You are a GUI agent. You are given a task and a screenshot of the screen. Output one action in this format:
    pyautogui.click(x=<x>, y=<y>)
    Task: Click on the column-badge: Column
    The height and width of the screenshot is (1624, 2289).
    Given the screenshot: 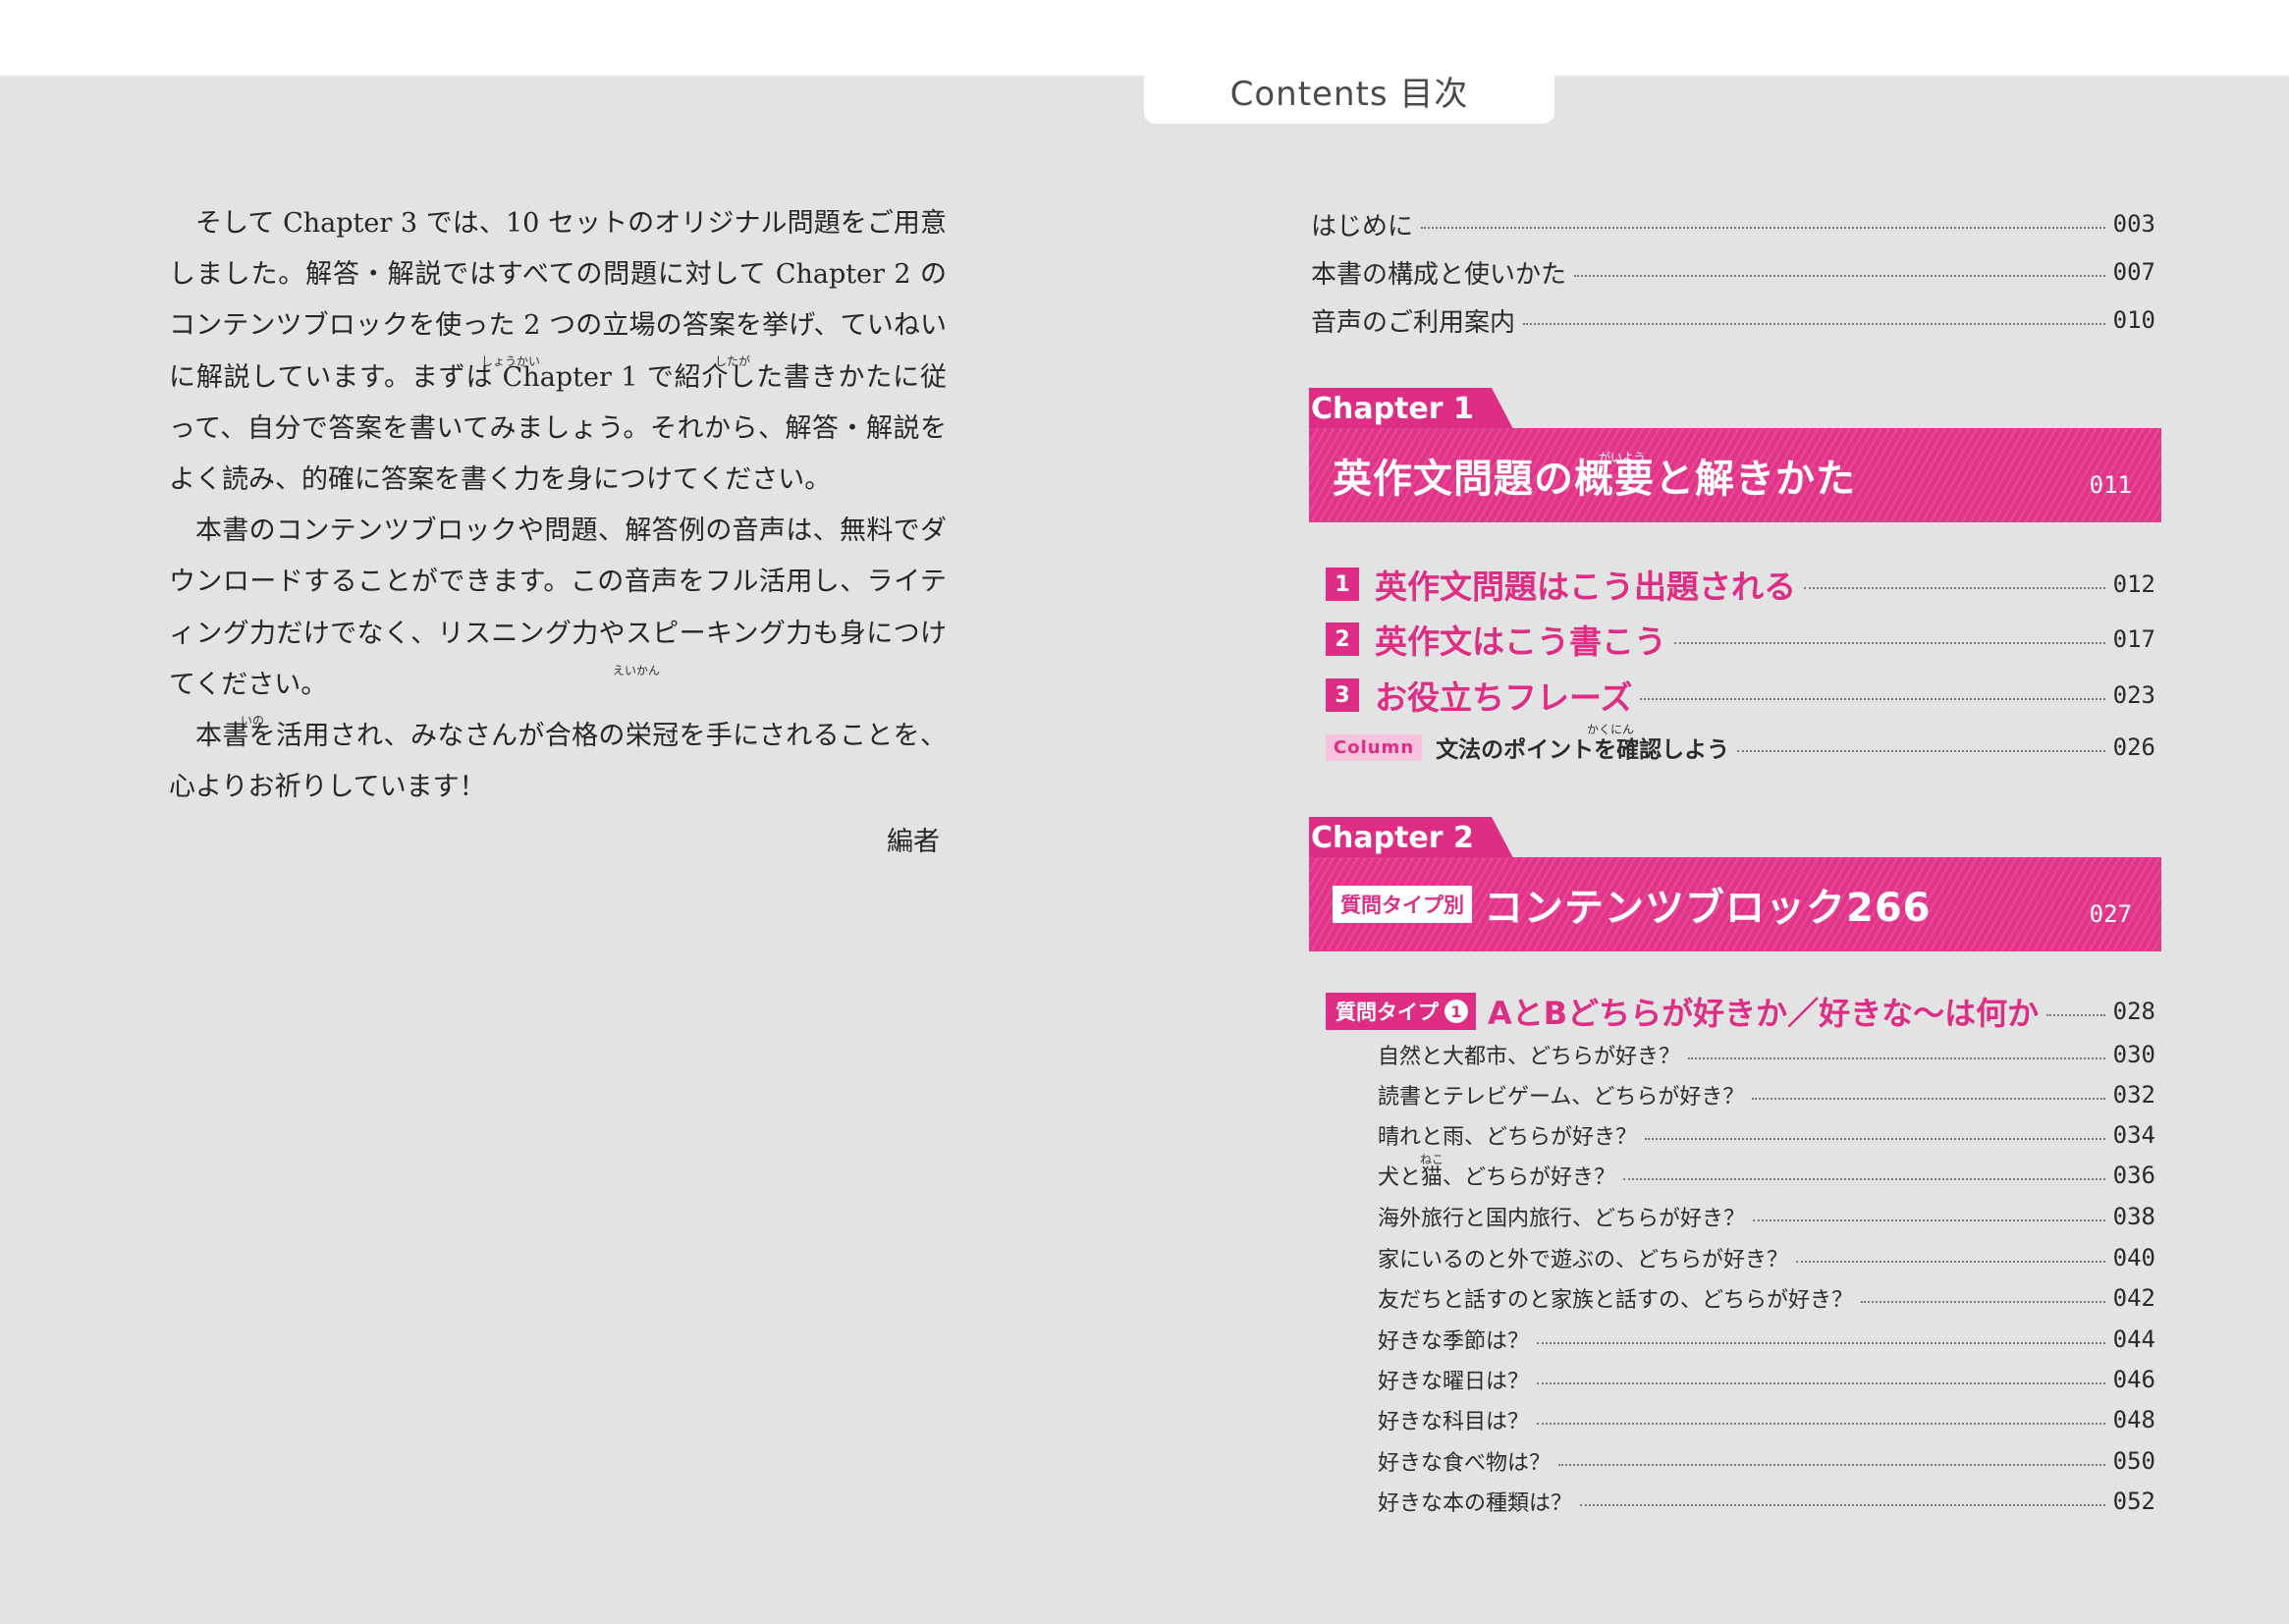 What is the action you would take?
    pyautogui.click(x=1374, y=747)
    